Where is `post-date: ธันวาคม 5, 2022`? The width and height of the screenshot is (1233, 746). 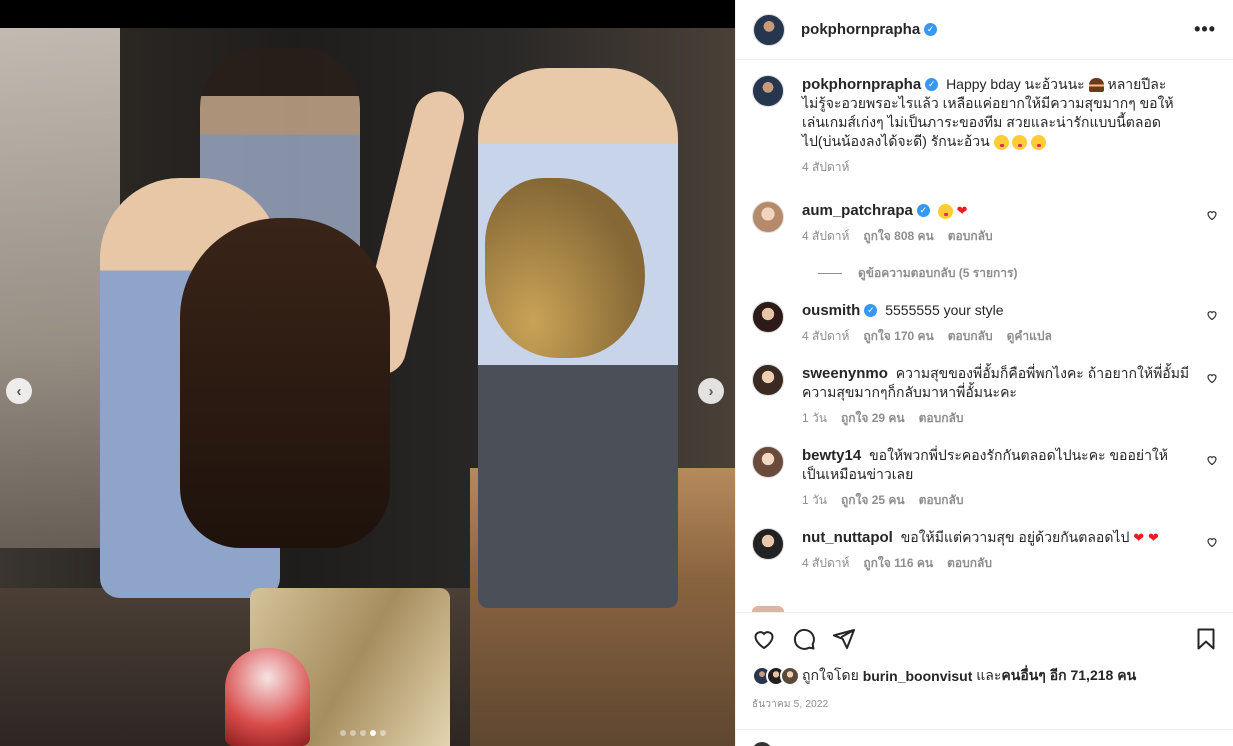
post-date: ธันวาคม 5, 2022 is located at coordinates (790, 704).